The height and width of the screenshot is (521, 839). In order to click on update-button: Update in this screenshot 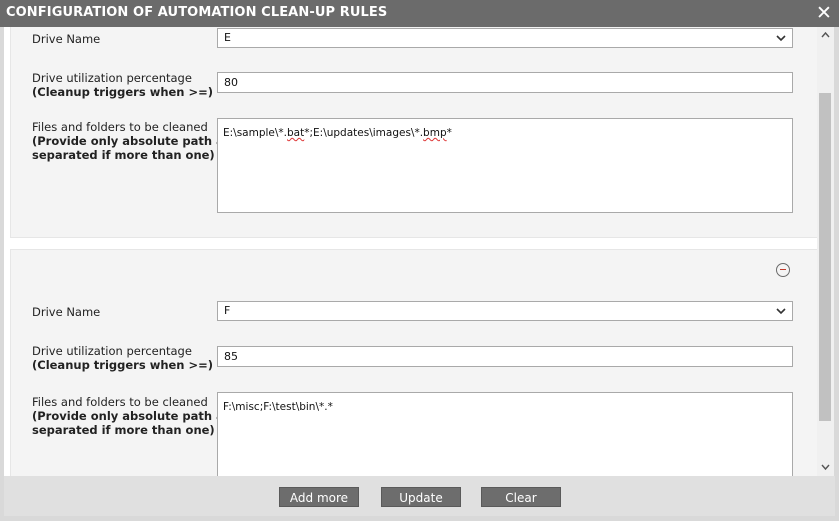, I will do `click(421, 497)`.